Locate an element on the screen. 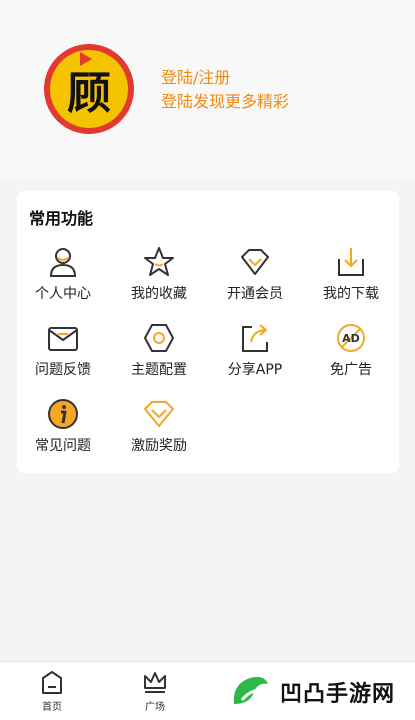 Image resolution: width=415 pixels, height=720 pixels. menu-item-label: 主题配置 is located at coordinates (159, 370).